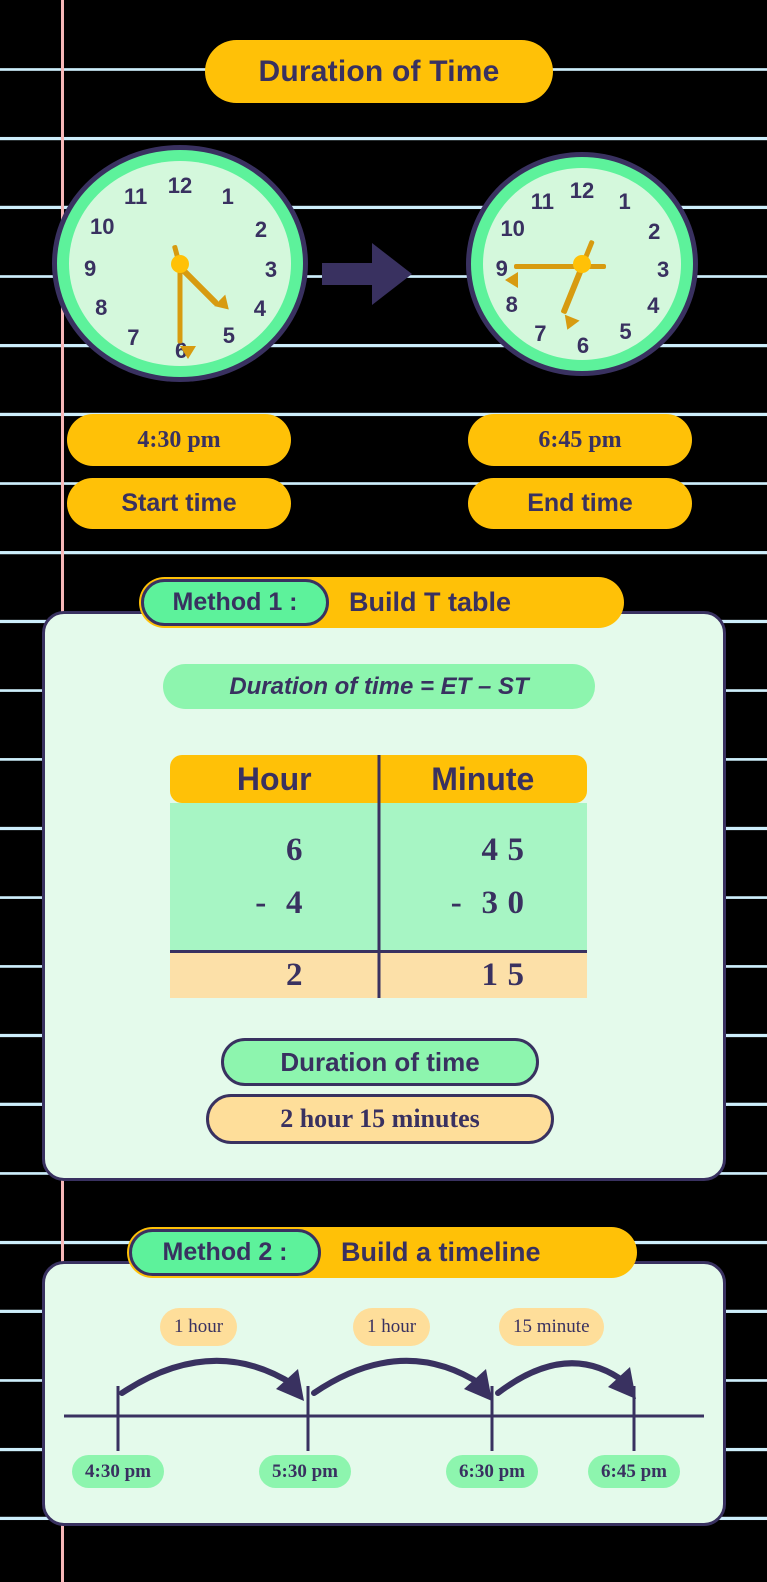 This screenshot has height=1582, width=767. I want to click on right-arrow-icon, so click(367, 274).